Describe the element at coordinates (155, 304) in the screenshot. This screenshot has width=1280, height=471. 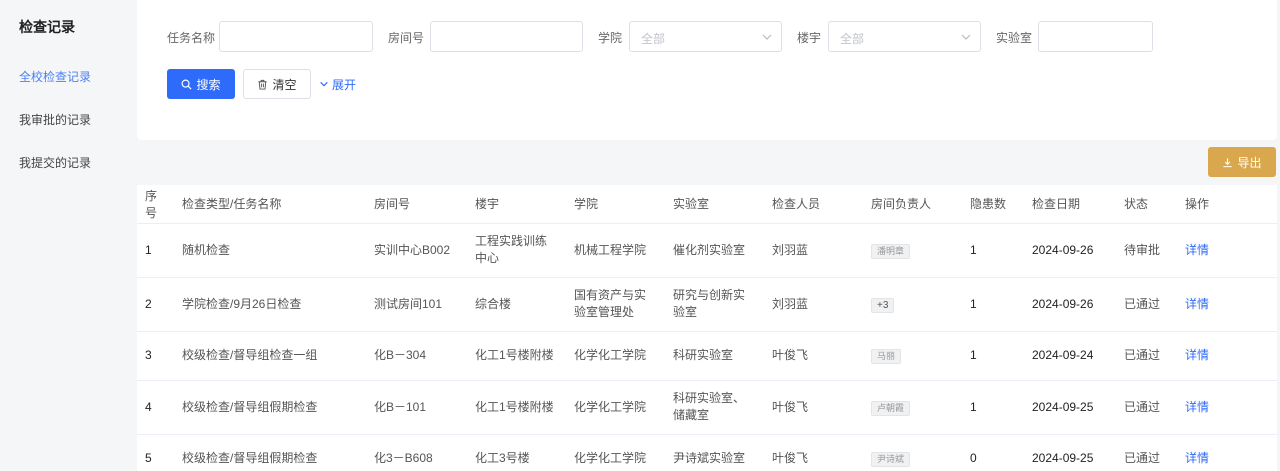
I see `row-number: 2` at that location.